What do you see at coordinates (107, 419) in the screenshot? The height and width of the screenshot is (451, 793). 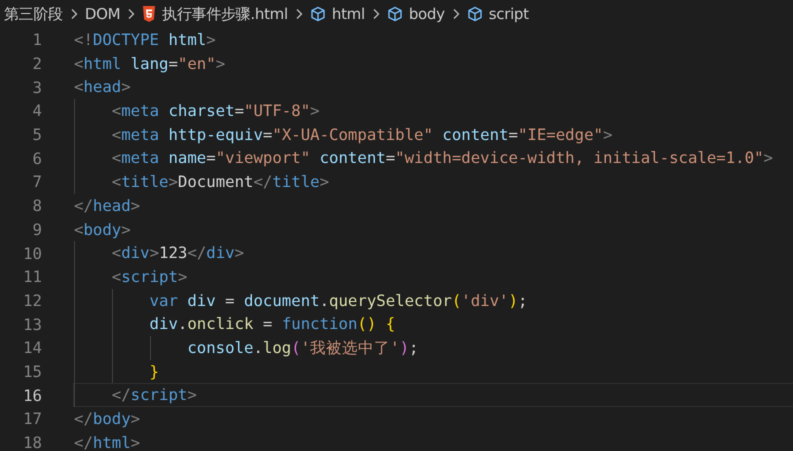 I see `code-line: </body>` at bounding box center [107, 419].